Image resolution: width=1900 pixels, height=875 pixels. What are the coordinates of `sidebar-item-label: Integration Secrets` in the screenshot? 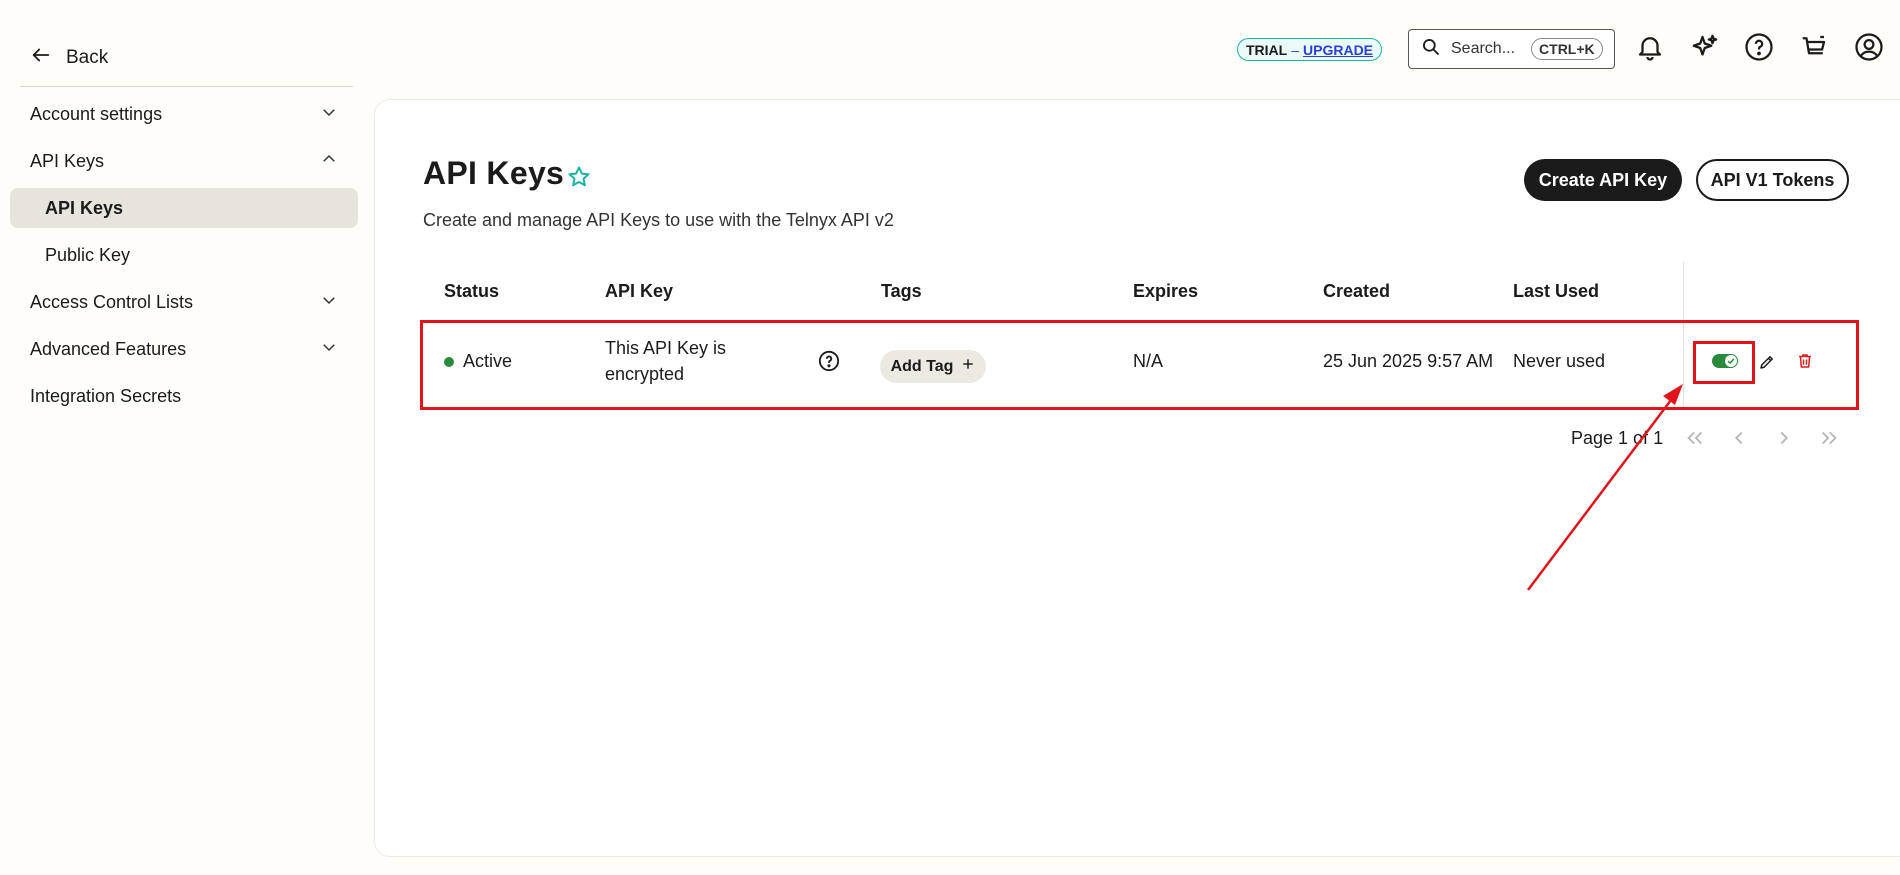 It's located at (106, 395).